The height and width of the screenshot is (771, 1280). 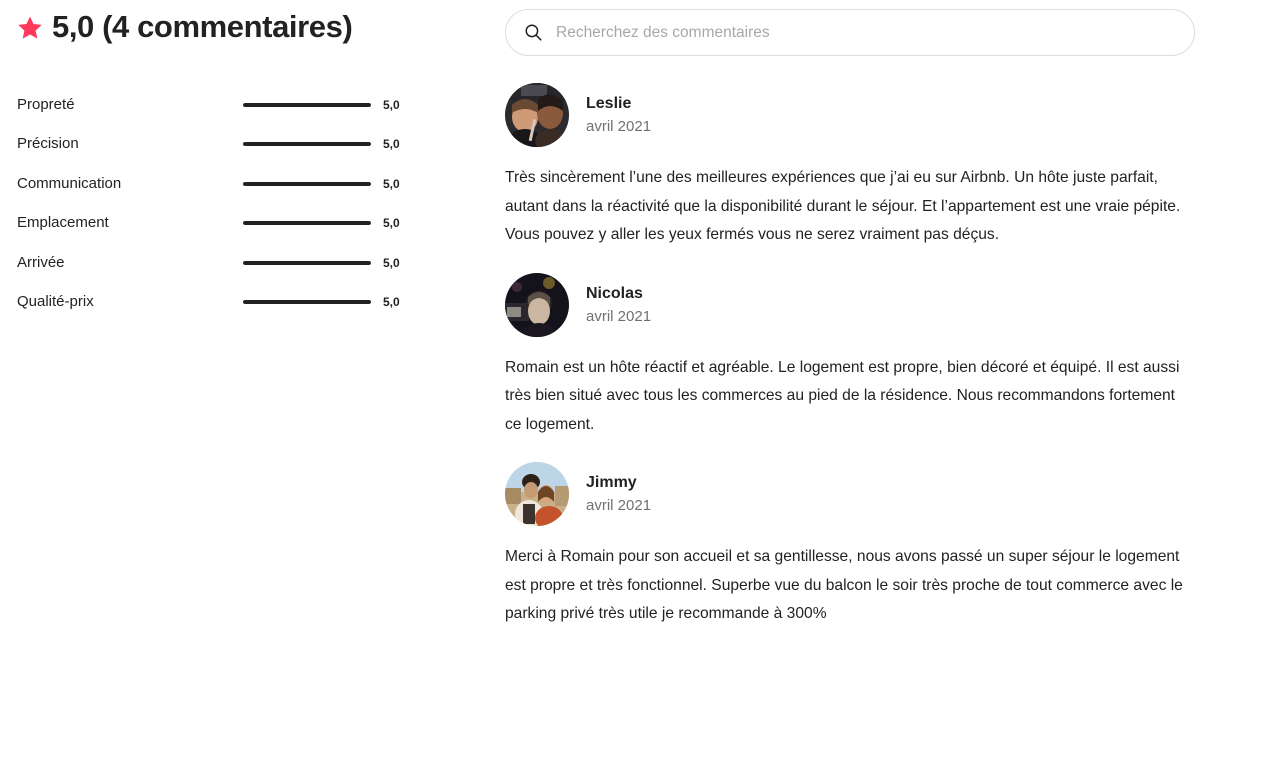 What do you see at coordinates (537, 494) in the screenshot?
I see `avatar-jimmy` at bounding box center [537, 494].